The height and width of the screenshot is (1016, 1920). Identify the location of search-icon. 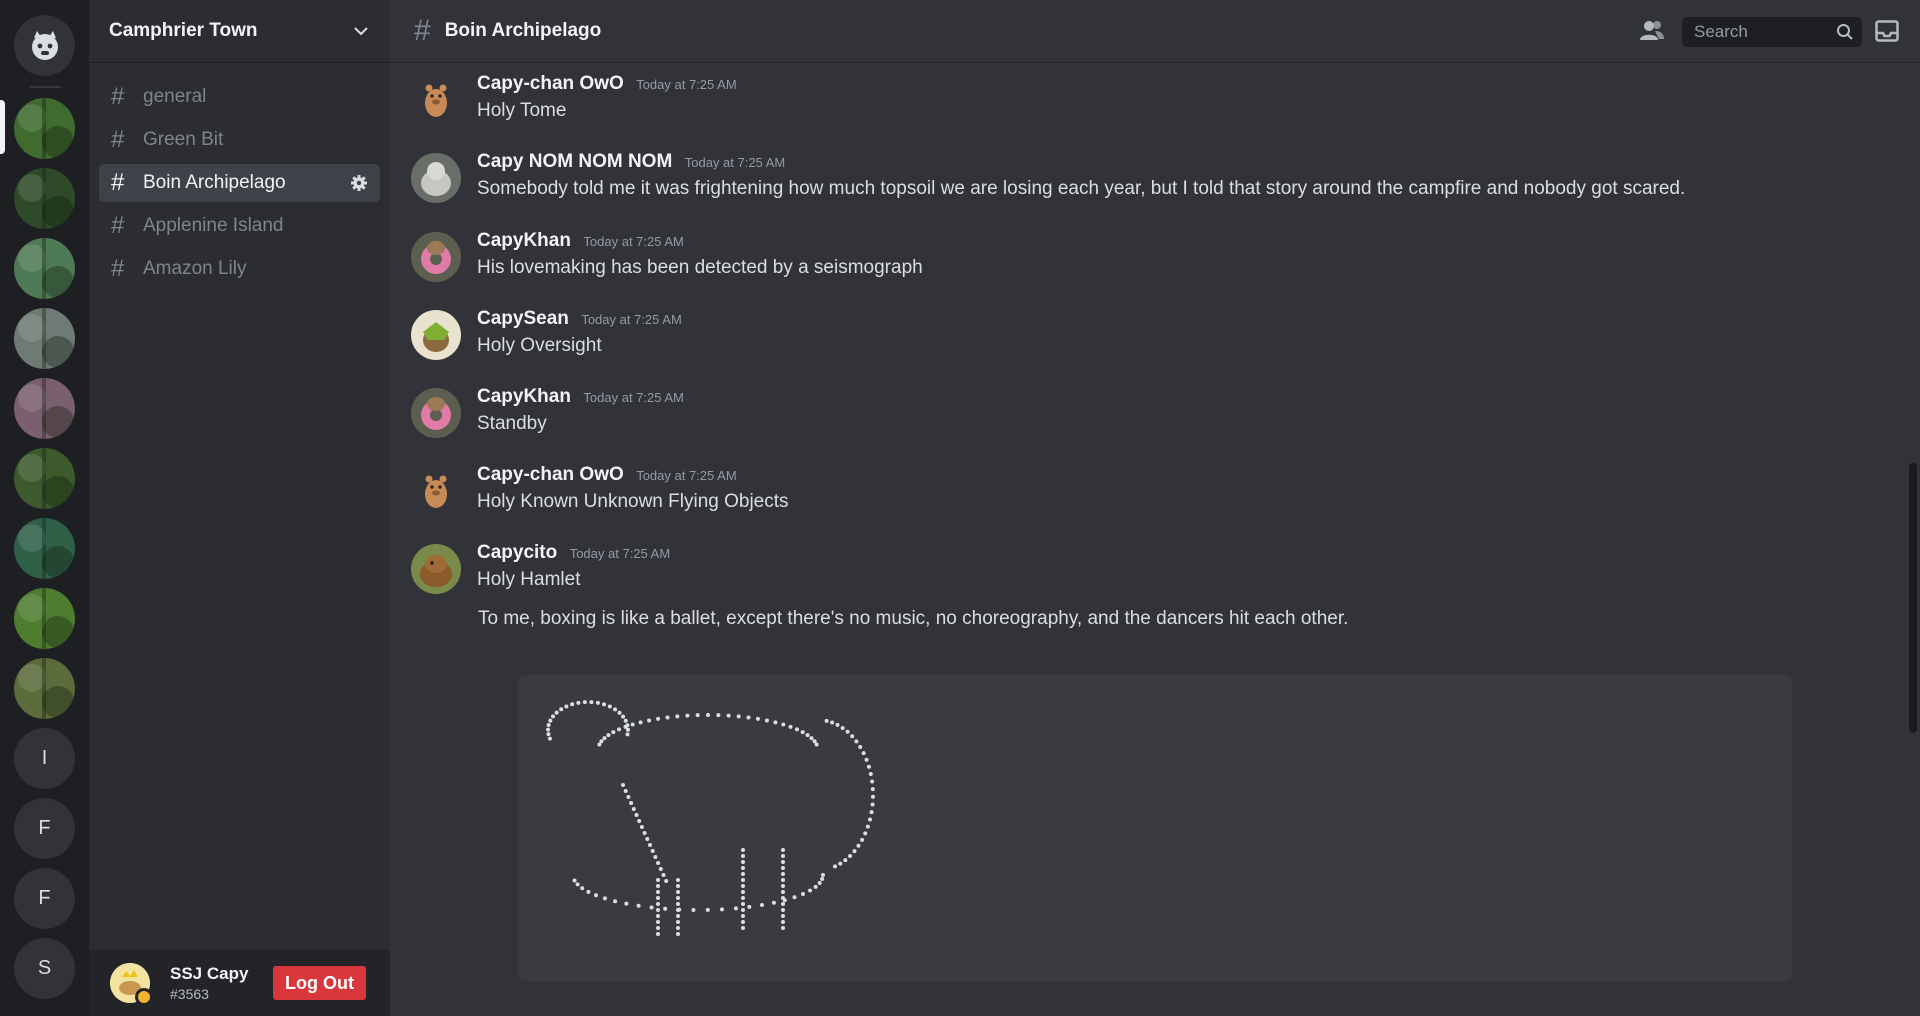
(1845, 32).